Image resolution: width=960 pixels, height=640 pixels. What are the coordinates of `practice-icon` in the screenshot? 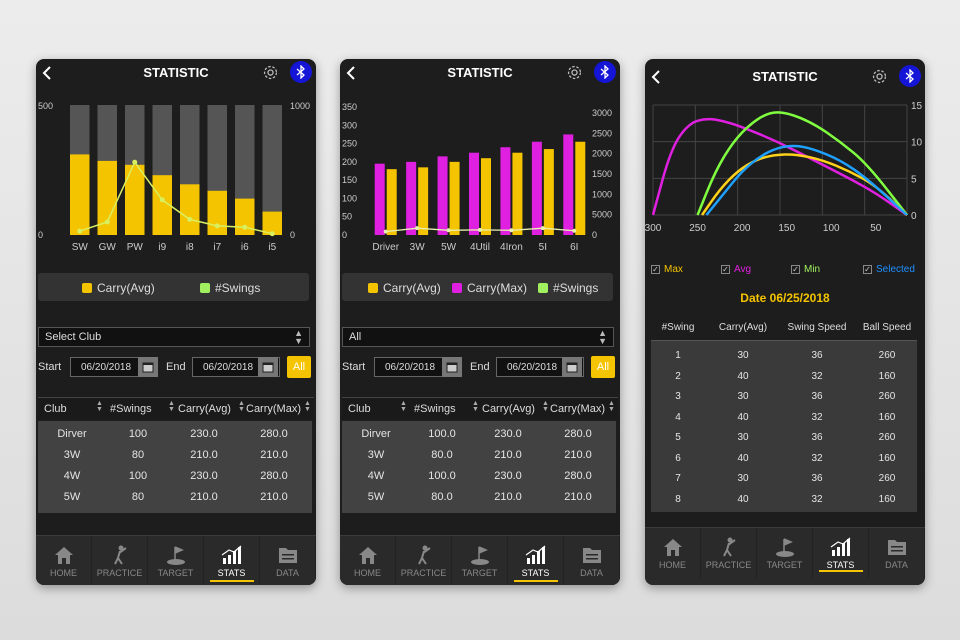 It's located at (120, 555).